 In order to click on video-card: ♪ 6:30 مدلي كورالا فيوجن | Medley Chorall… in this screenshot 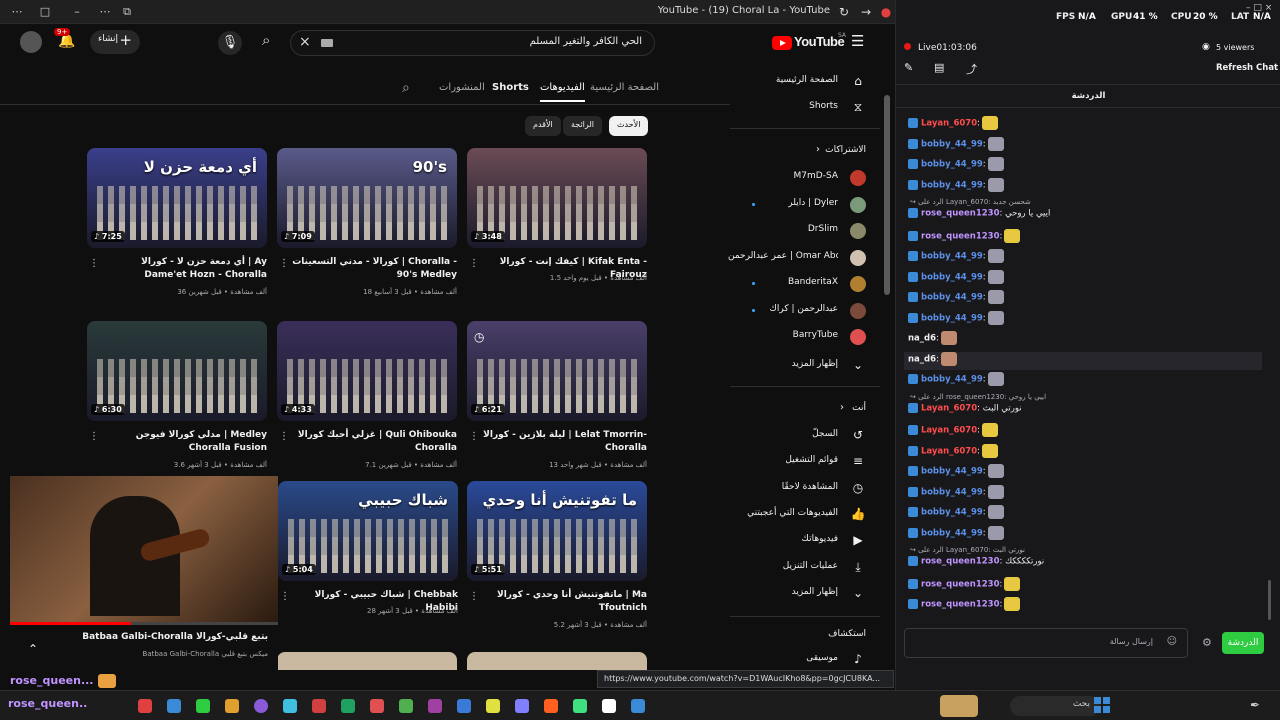, I will do `click(177, 395)`.